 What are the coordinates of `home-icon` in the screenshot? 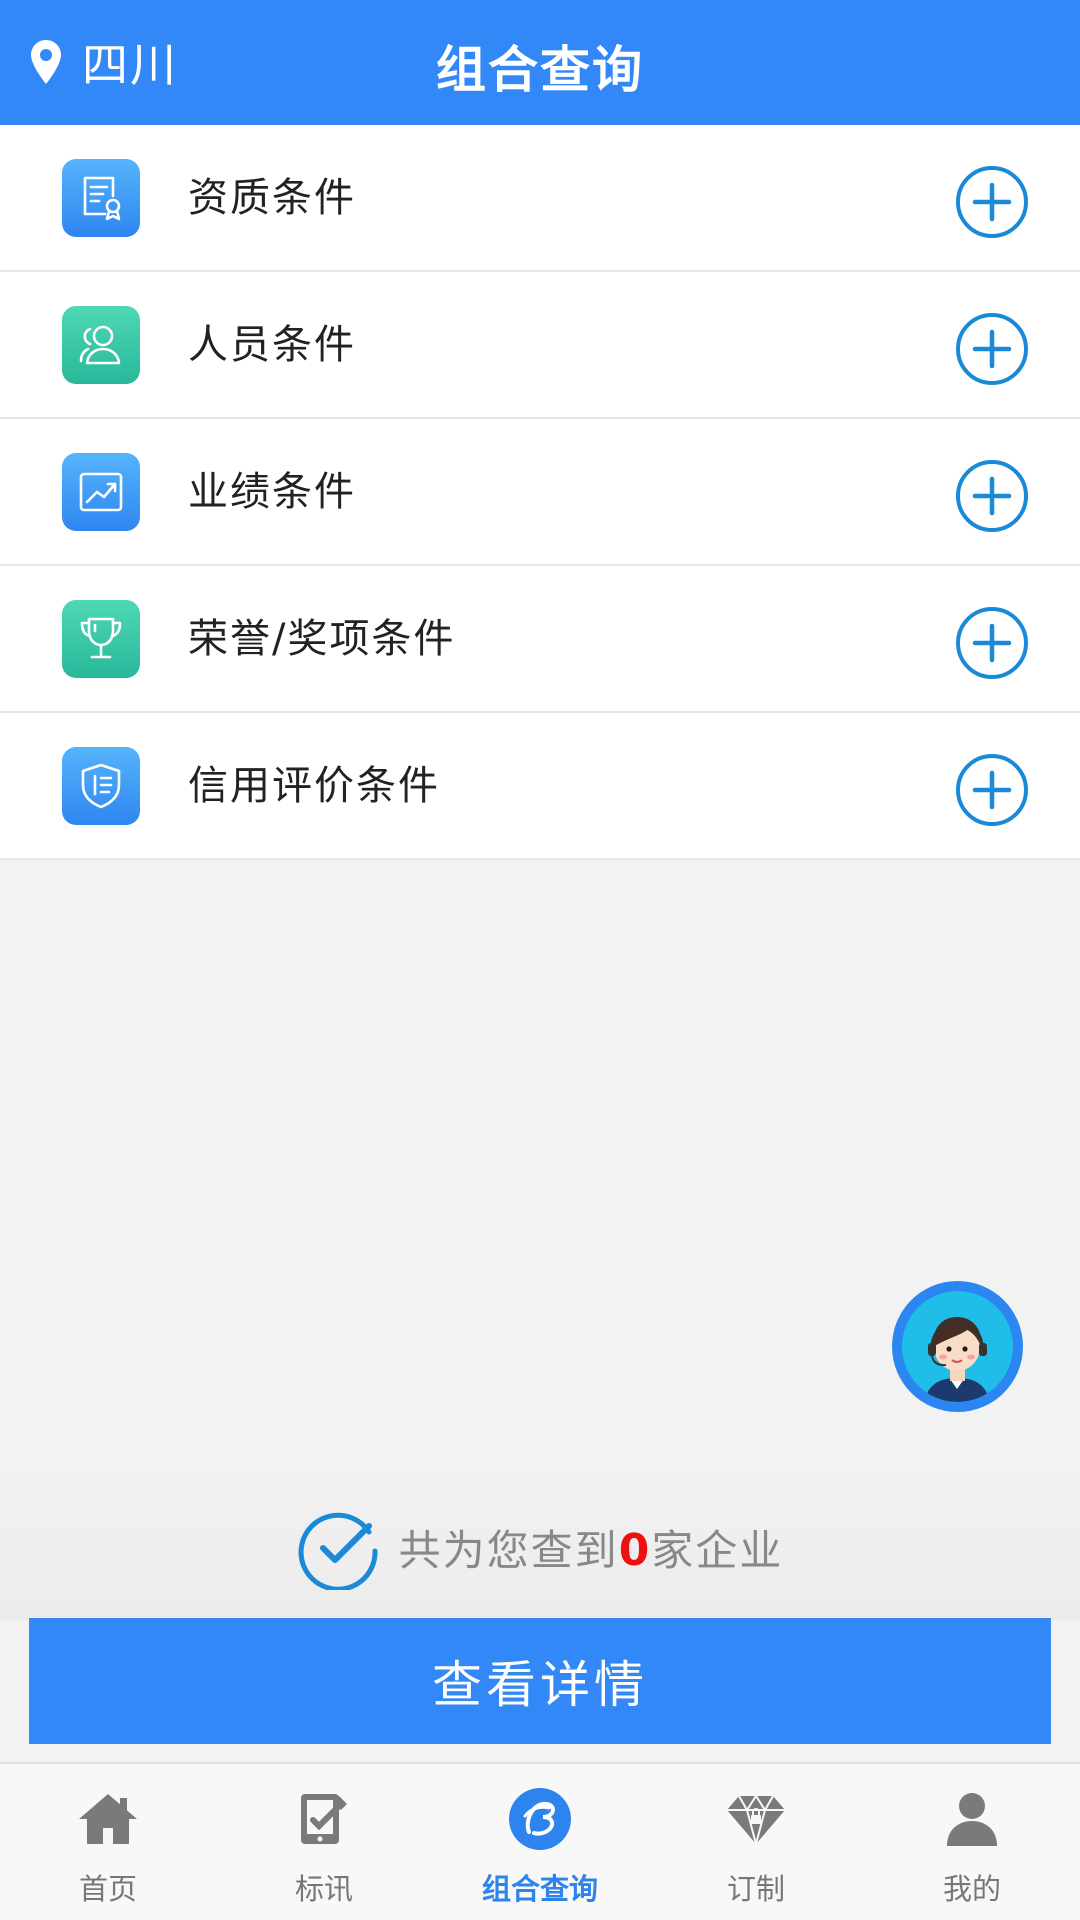 It's located at (108, 1819).